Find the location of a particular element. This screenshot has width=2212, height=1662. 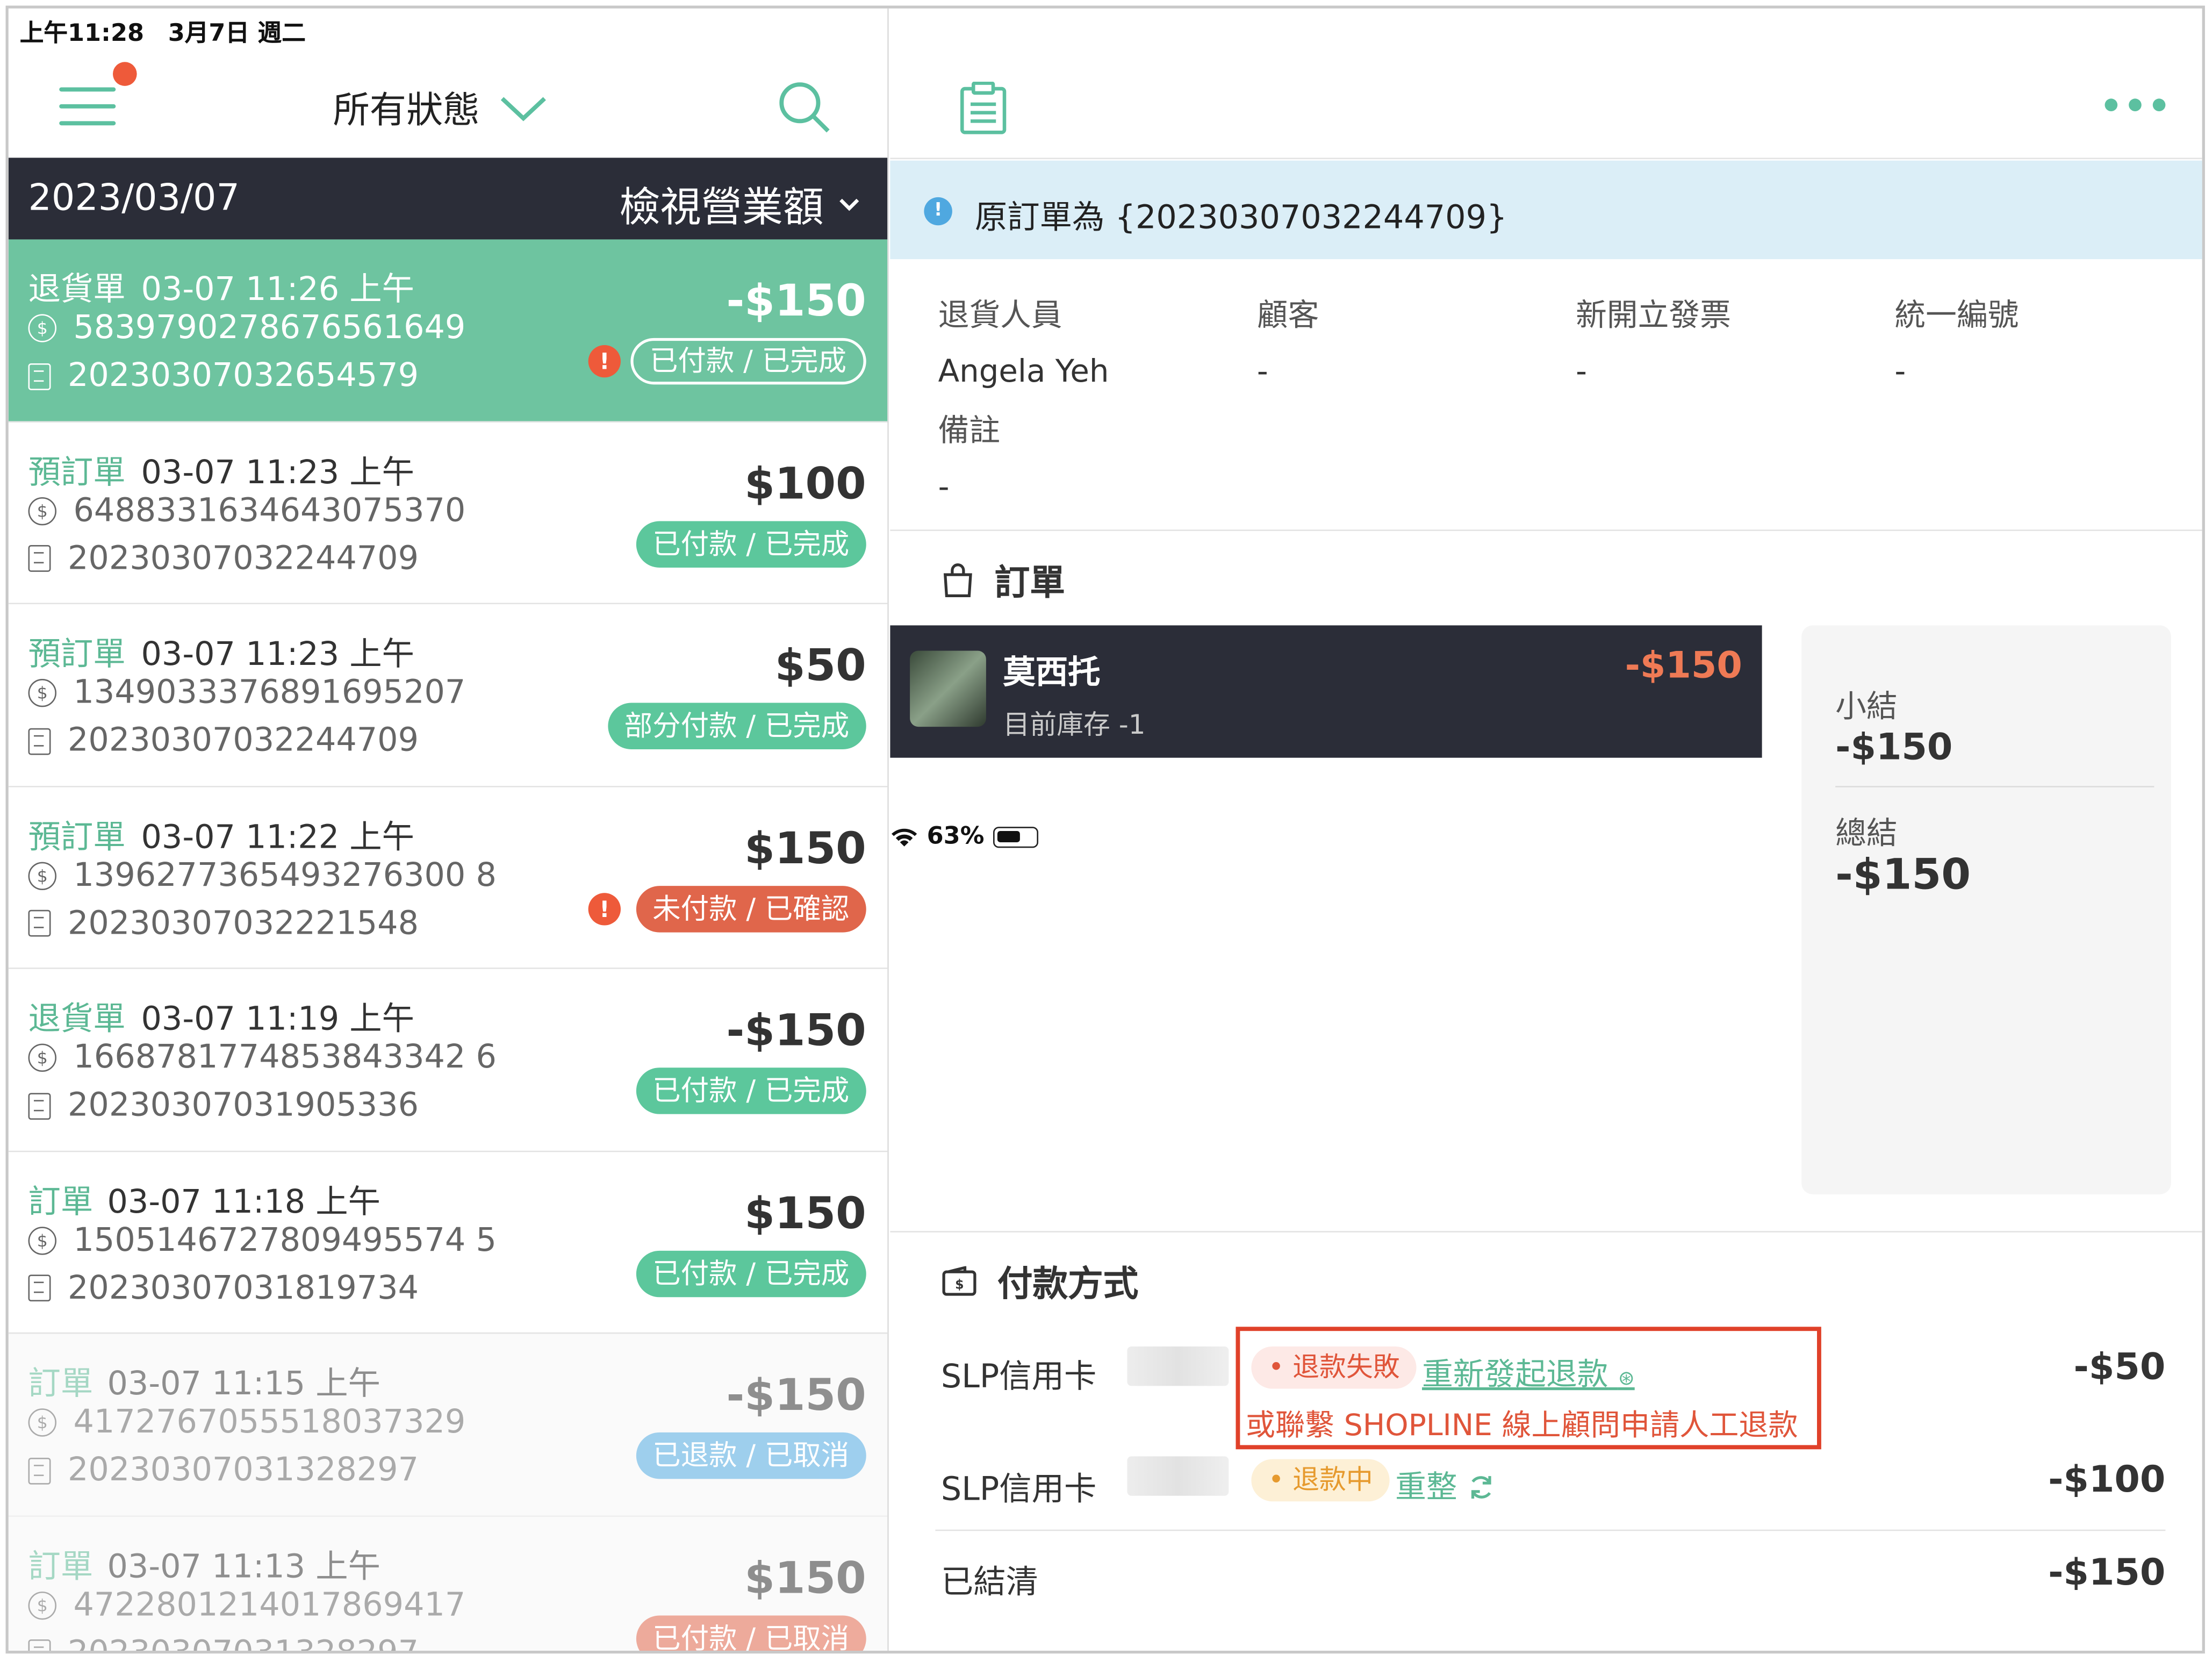

view-revenue-button: 檢視營業額 is located at coordinates (739, 204).